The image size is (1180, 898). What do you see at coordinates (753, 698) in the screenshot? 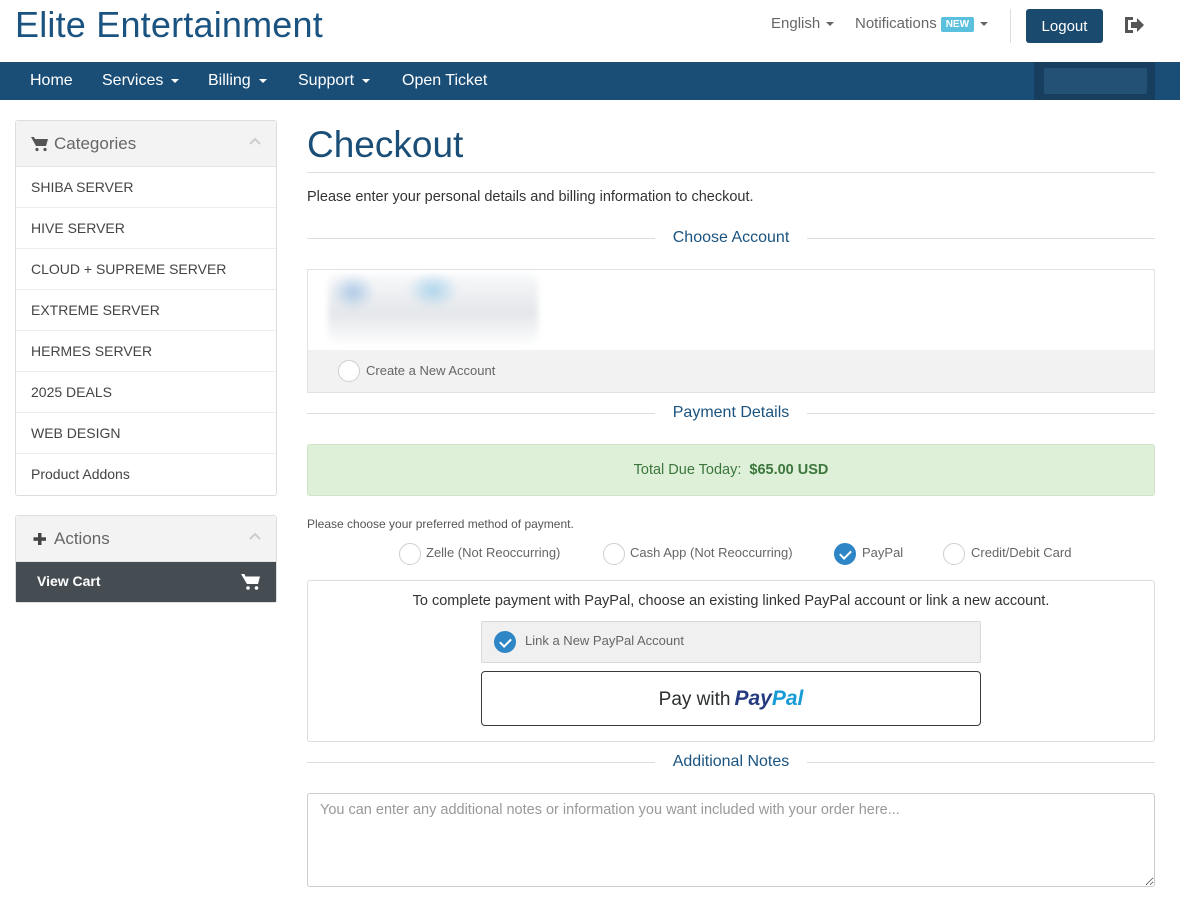
I see `paypal-logo-pay: Pay` at bounding box center [753, 698].